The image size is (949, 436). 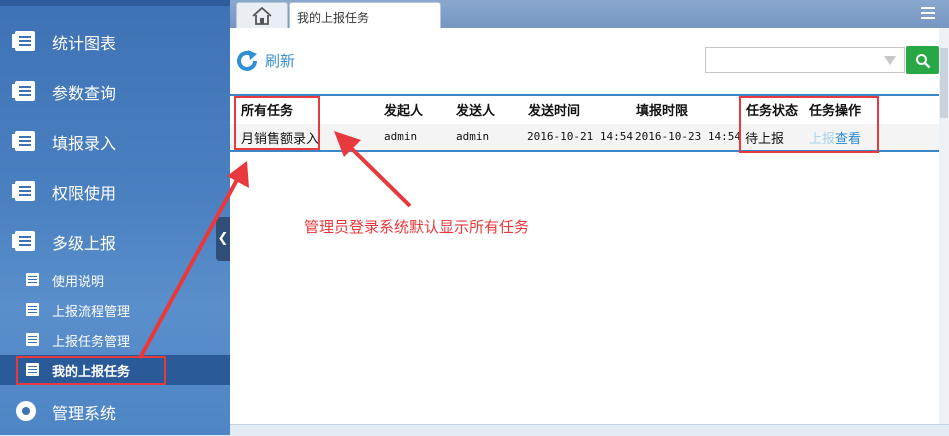 What do you see at coordinates (238, 174) in the screenshot?
I see `arrowhead-sidebar` at bounding box center [238, 174].